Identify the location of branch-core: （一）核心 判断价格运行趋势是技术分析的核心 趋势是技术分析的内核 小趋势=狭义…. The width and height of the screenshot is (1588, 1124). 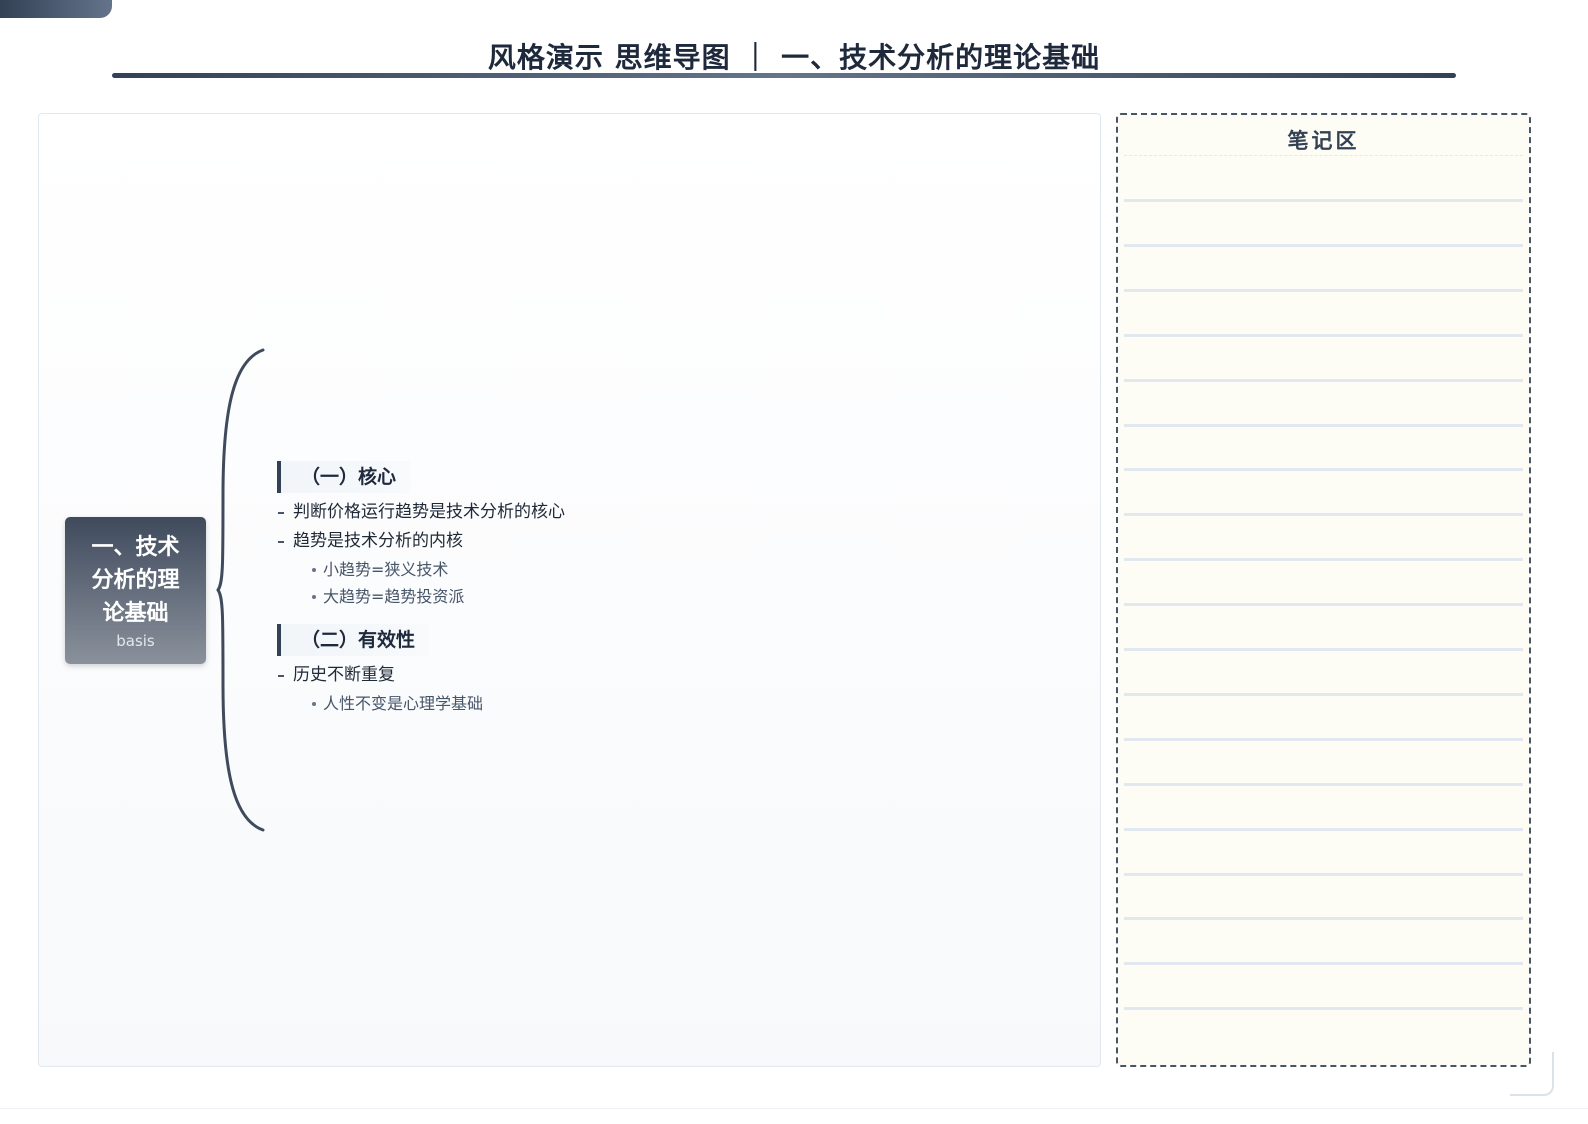
(421, 535).